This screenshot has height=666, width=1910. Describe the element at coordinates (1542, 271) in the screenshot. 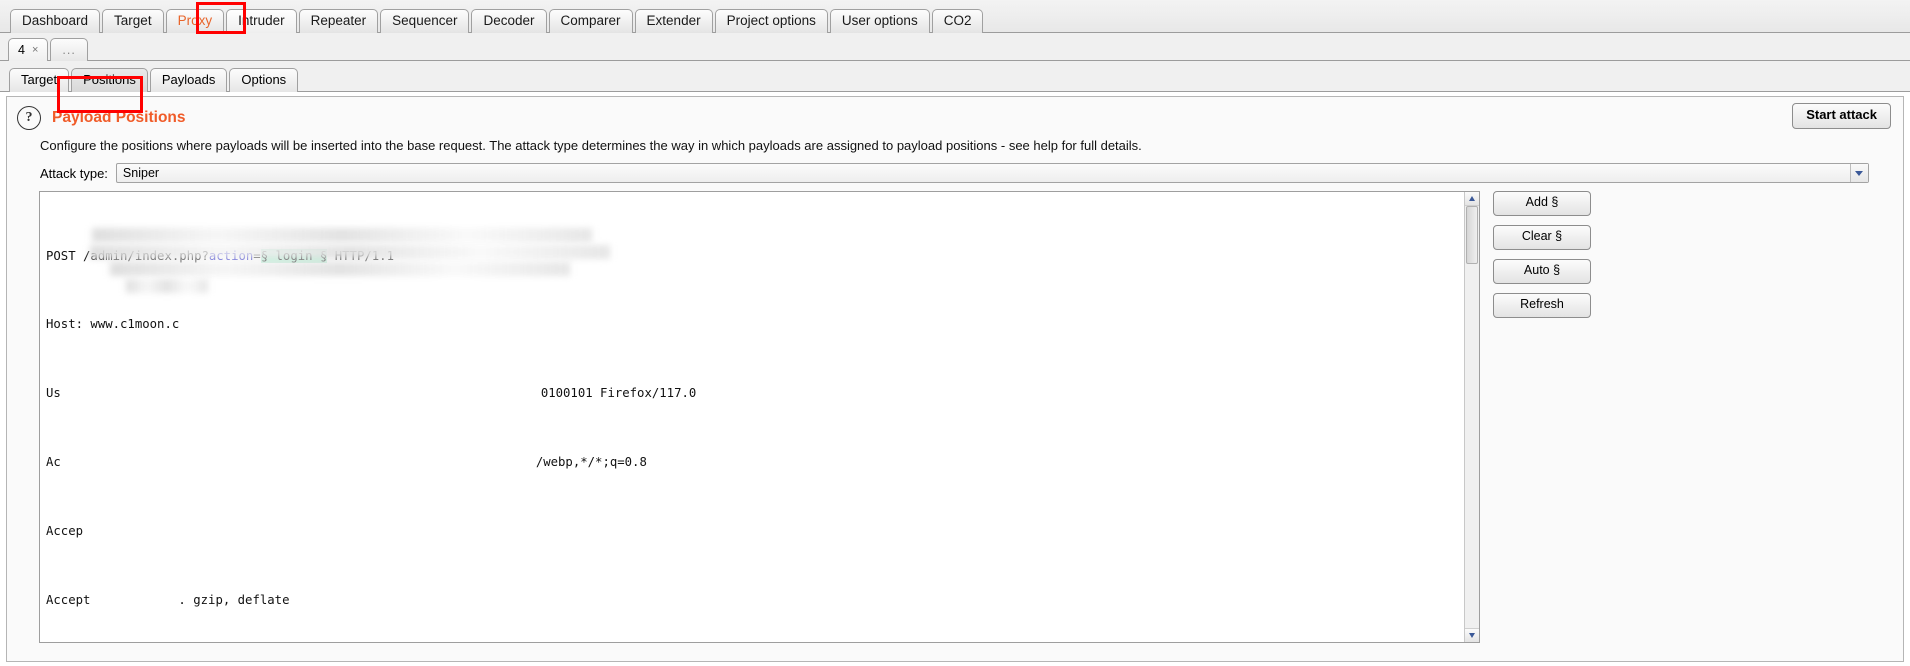

I see `auto-section-button: Auto §` at that location.